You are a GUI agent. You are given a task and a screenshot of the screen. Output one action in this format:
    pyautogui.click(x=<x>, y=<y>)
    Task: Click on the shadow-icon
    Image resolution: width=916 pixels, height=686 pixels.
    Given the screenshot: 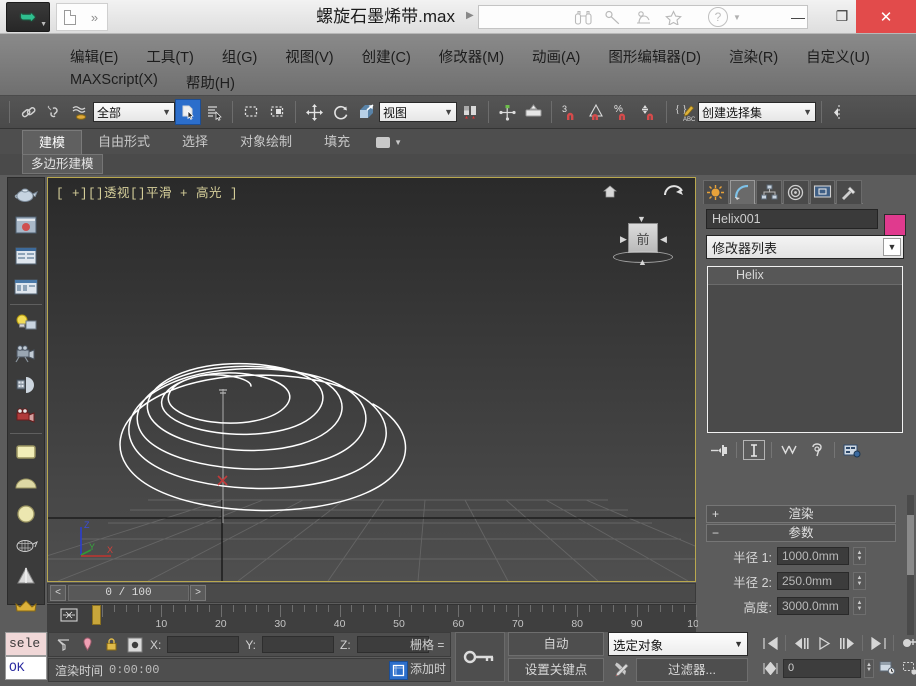 What is the action you would take?
    pyautogui.click(x=26, y=384)
    